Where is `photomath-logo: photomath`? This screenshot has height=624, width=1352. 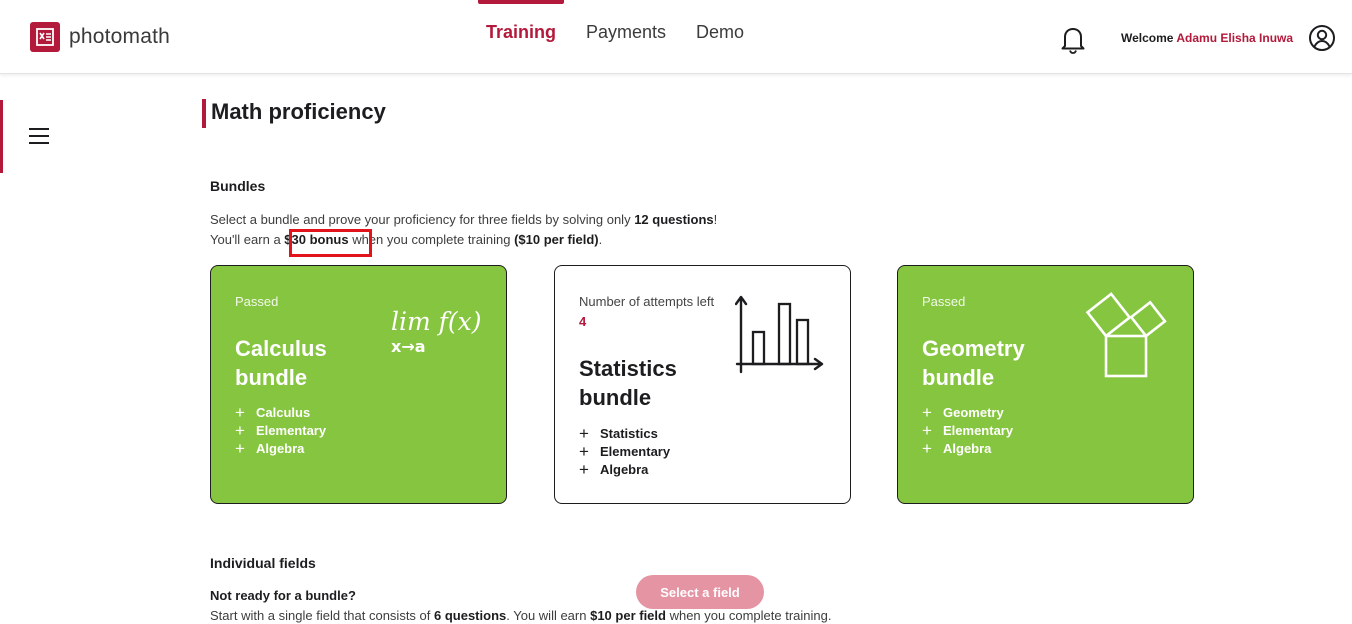
photomath-logo: photomath is located at coordinates (100, 37).